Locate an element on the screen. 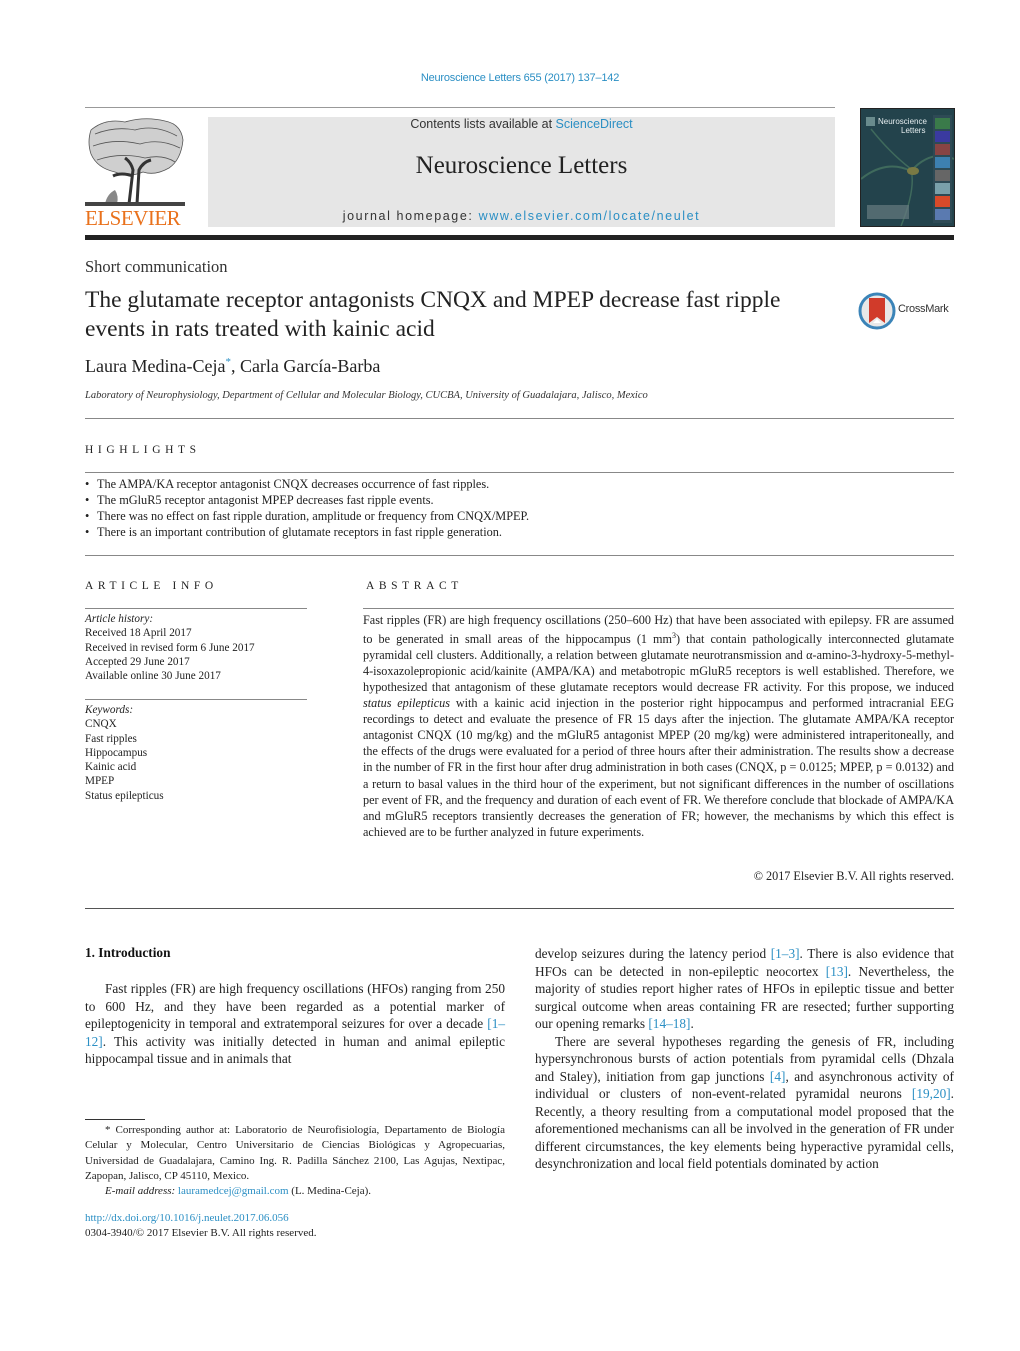  abstract-heading: ABSTRACT is located at coordinates (414, 586).